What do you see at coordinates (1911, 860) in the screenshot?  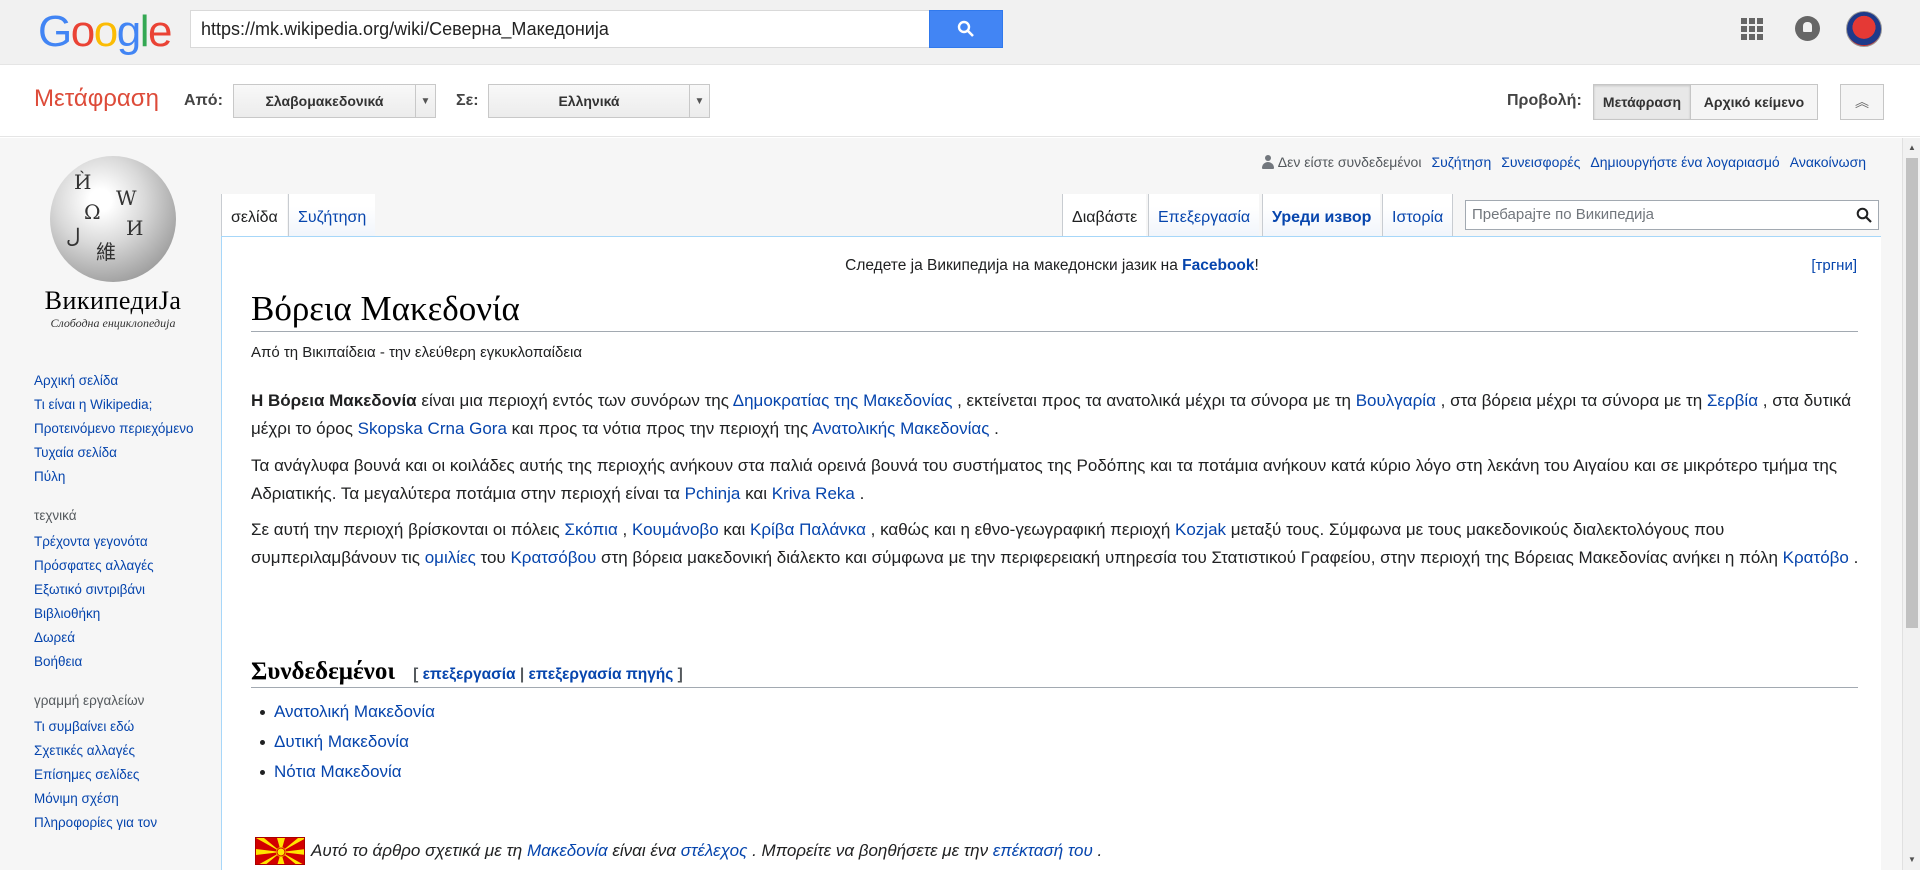 I see `scroll-down-arrow-icon: ▼` at bounding box center [1911, 860].